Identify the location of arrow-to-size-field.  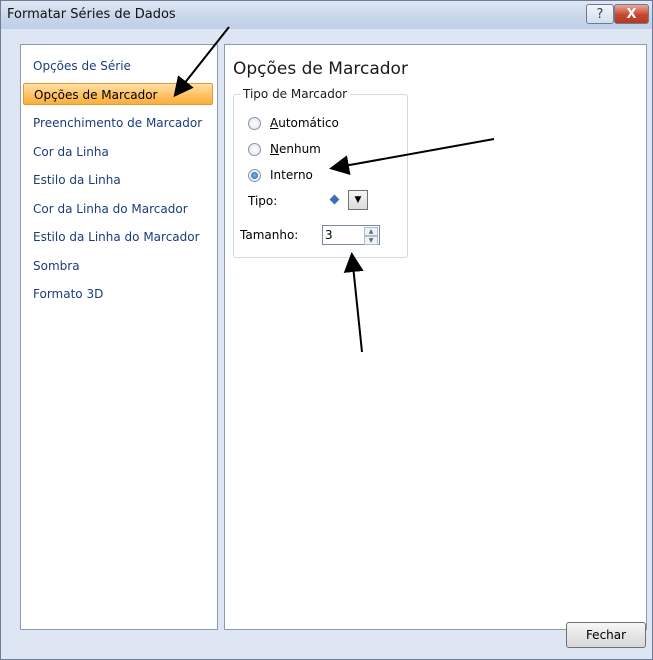
(353, 302).